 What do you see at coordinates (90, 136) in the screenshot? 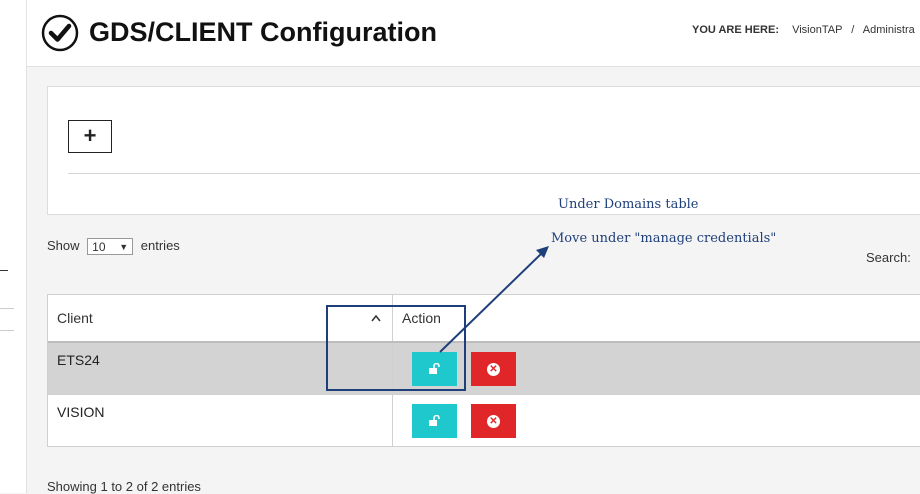
I see `add-button: +` at bounding box center [90, 136].